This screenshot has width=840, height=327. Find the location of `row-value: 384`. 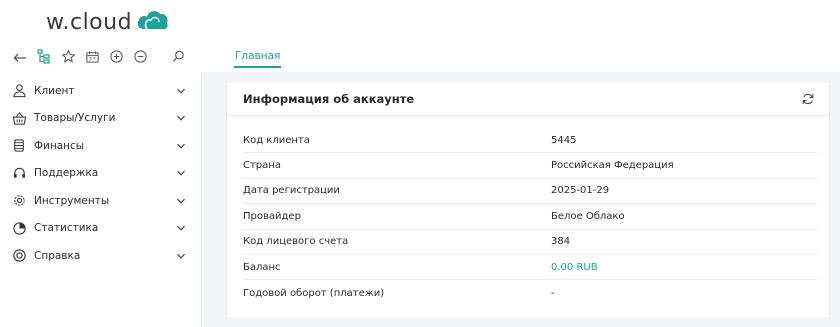

row-value: 384 is located at coordinates (561, 242).